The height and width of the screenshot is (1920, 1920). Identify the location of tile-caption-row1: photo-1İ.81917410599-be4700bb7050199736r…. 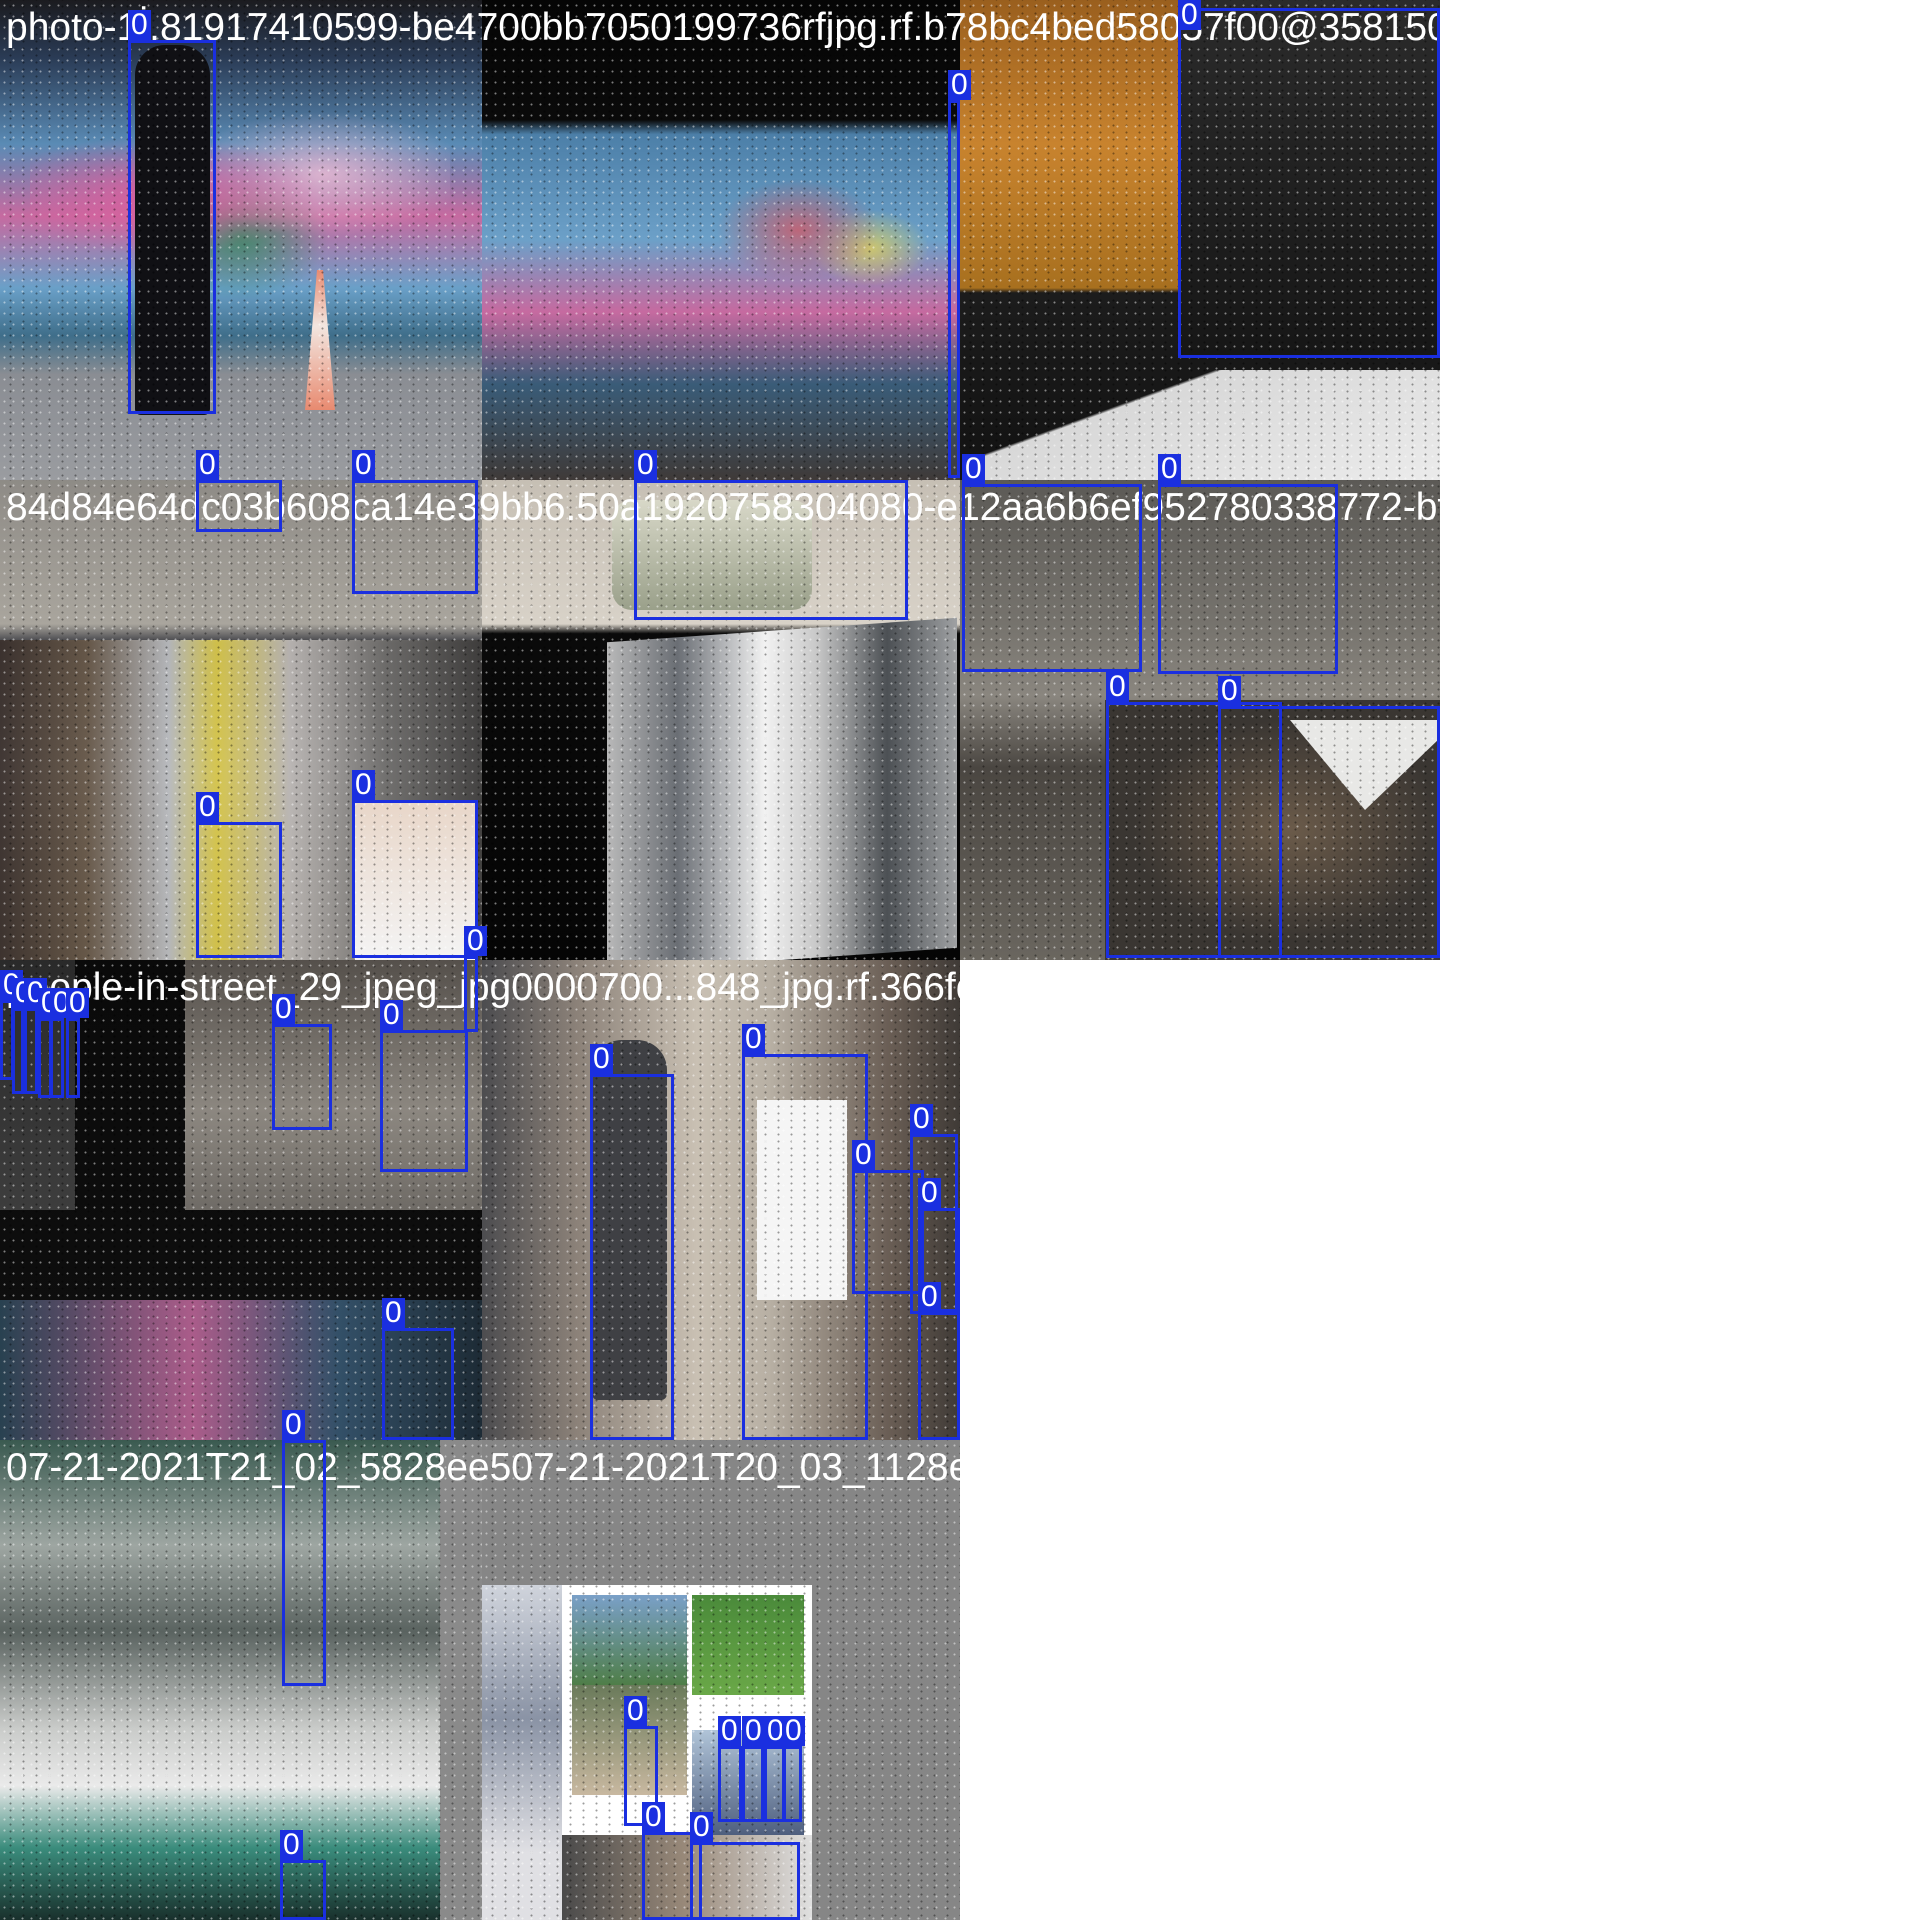
(927, 27).